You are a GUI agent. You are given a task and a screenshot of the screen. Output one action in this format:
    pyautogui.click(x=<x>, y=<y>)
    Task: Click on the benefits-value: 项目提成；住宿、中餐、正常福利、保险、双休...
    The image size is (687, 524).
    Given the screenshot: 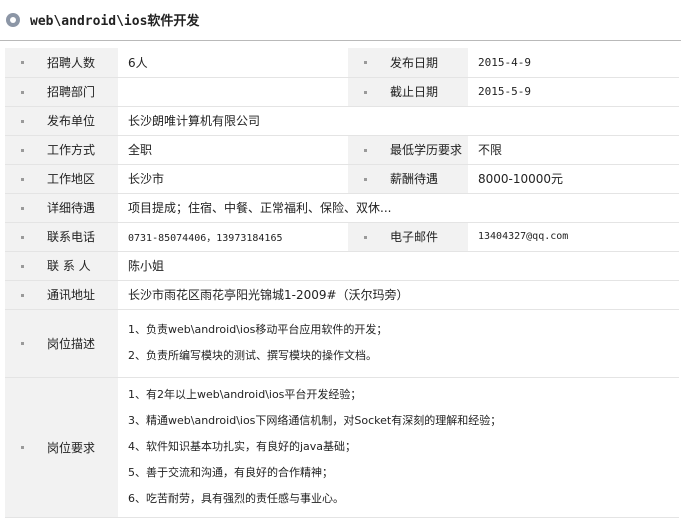 What is the action you would take?
    pyautogui.click(x=398, y=208)
    